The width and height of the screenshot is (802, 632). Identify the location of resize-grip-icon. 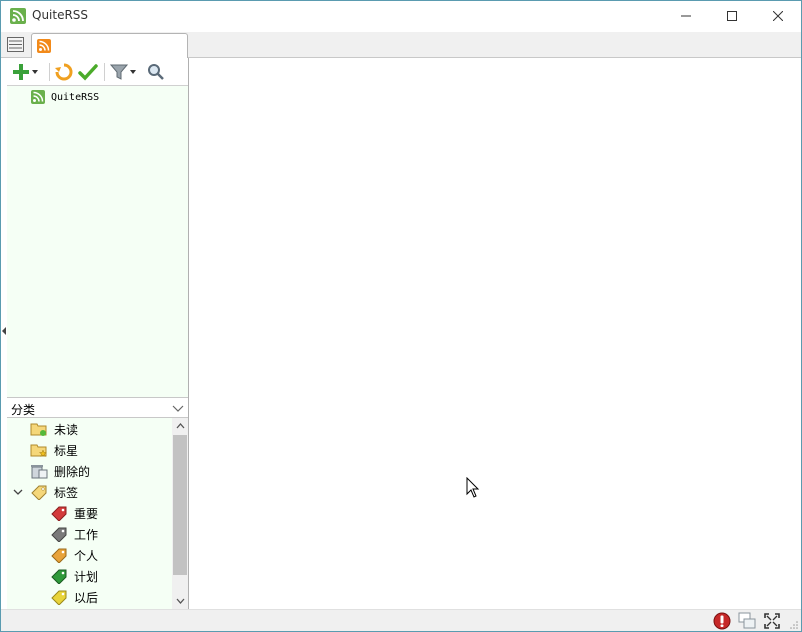
(794, 625).